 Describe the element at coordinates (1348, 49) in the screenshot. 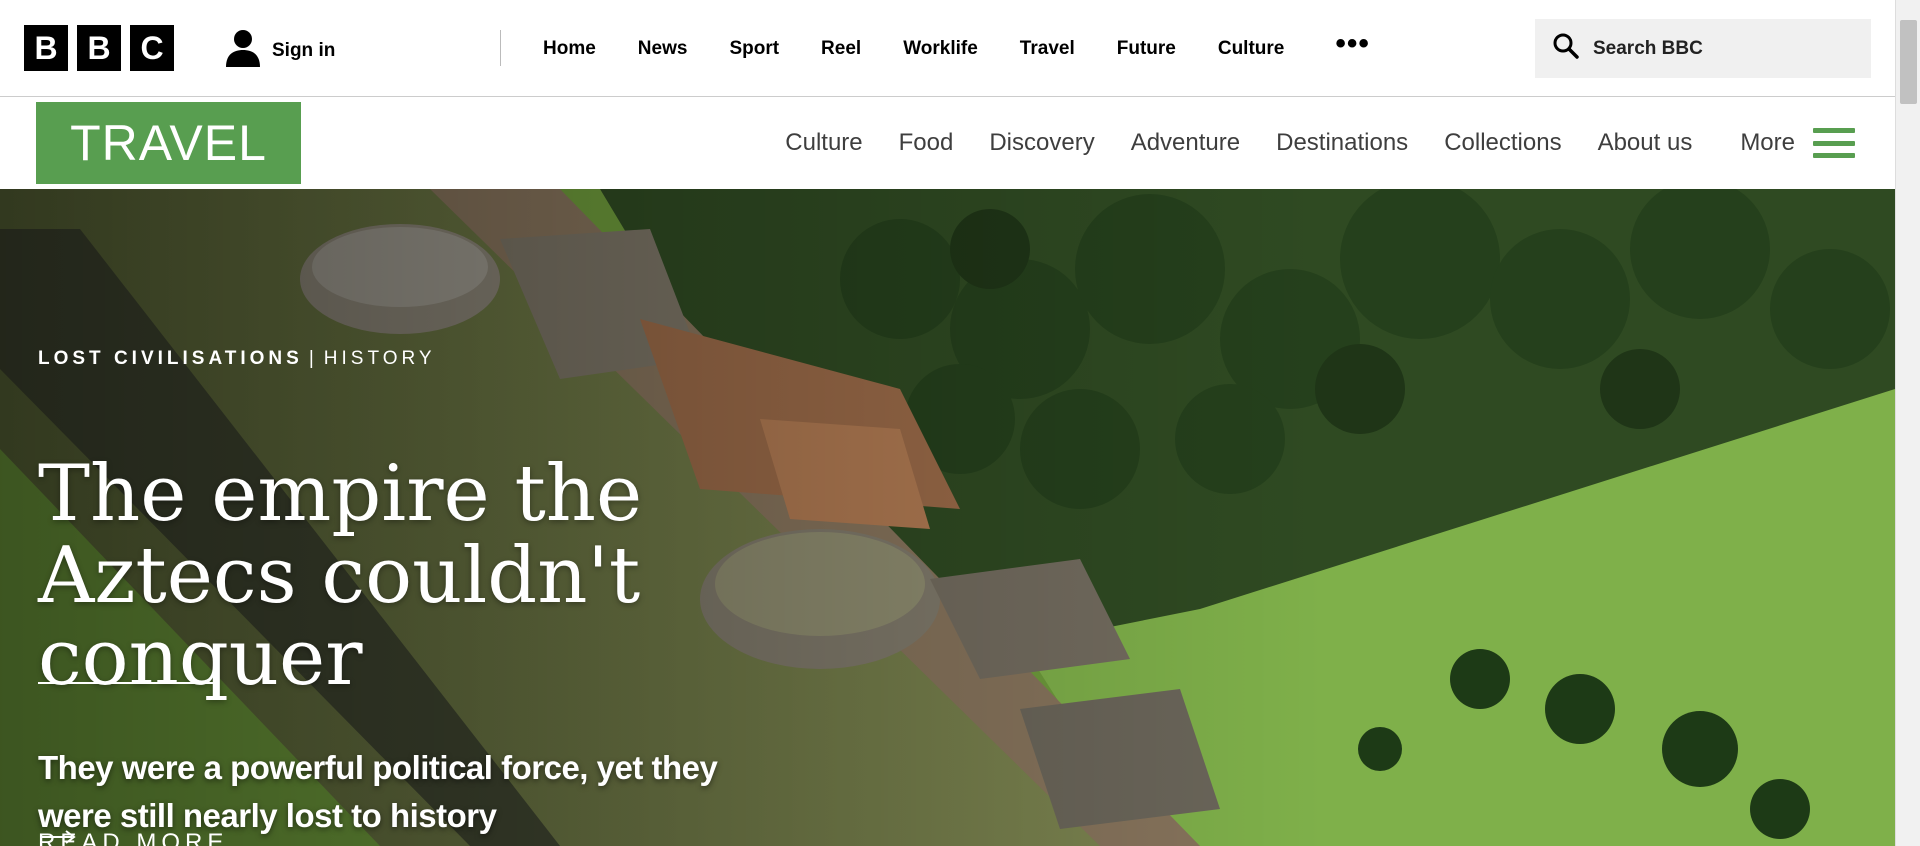

I see `more-dots-button: •••` at that location.